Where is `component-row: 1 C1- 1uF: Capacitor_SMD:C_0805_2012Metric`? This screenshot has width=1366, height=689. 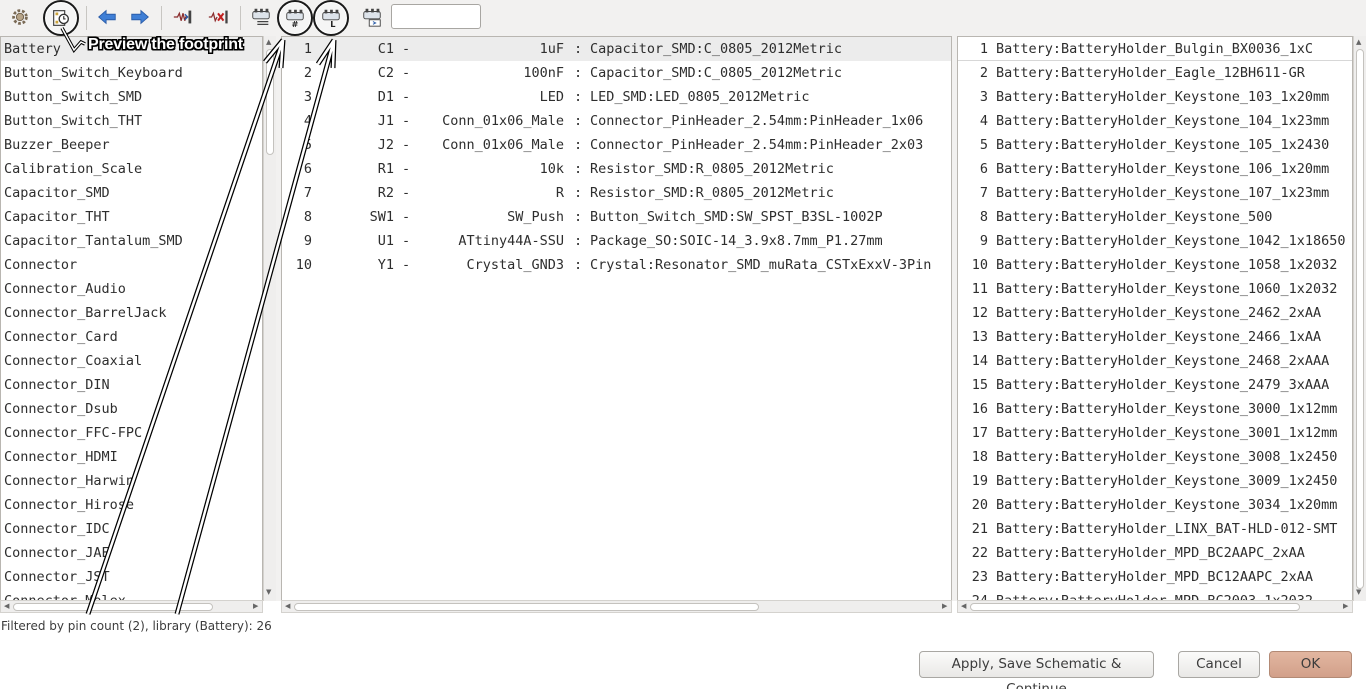 component-row: 1 C1- 1uF: Capacitor_SMD:C_0805_2012Metric is located at coordinates (616, 49).